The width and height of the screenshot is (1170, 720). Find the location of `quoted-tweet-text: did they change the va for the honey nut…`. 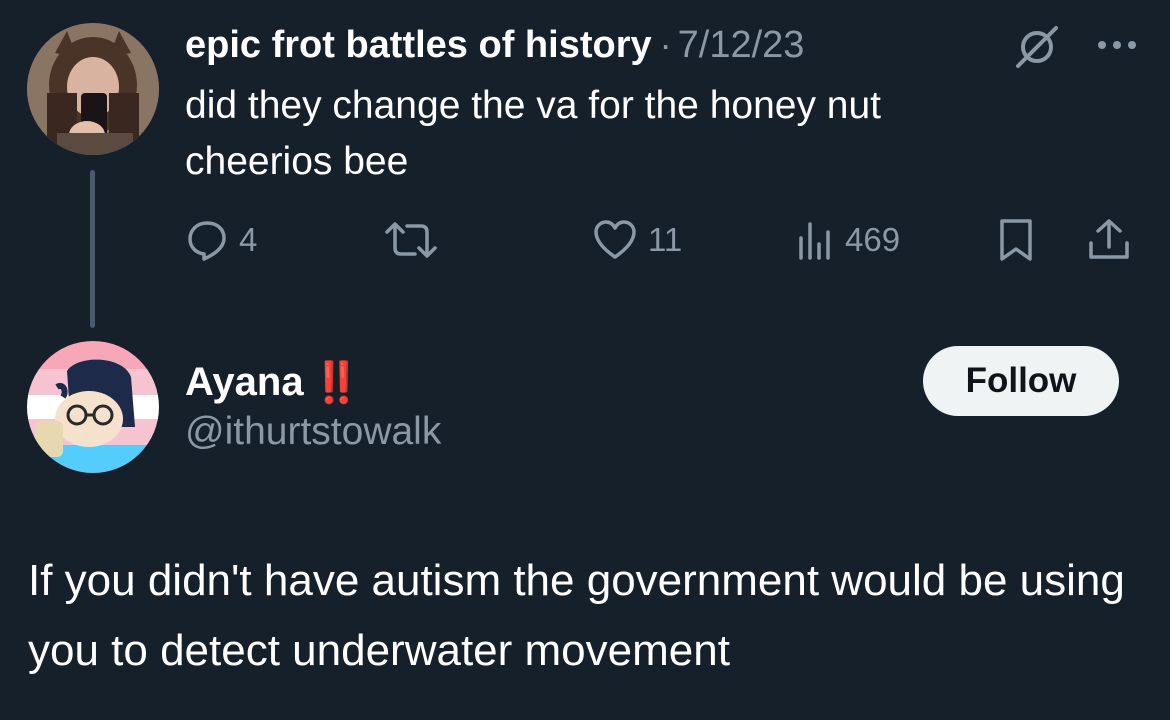

quoted-tweet-text: did they change the va for the honey nut… is located at coordinates (533, 133).